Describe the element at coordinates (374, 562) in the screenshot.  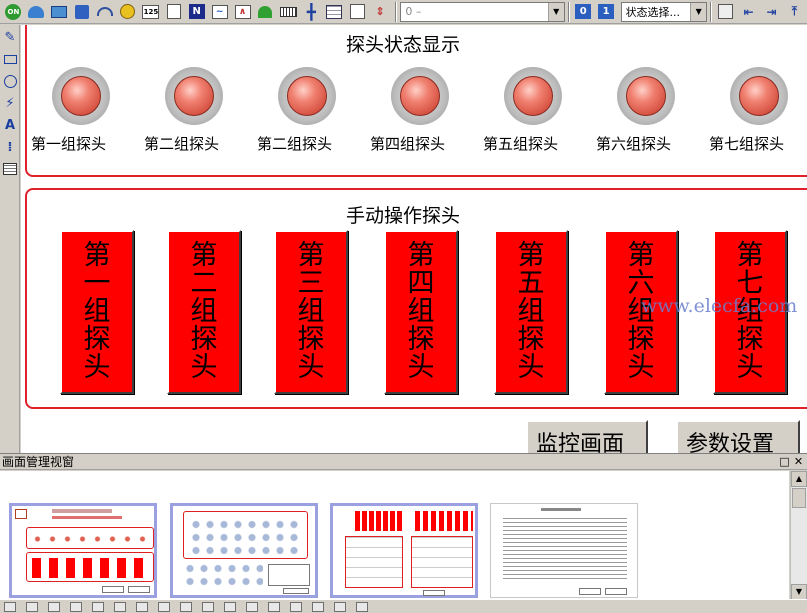
I see `thumb-param-table-left` at that location.